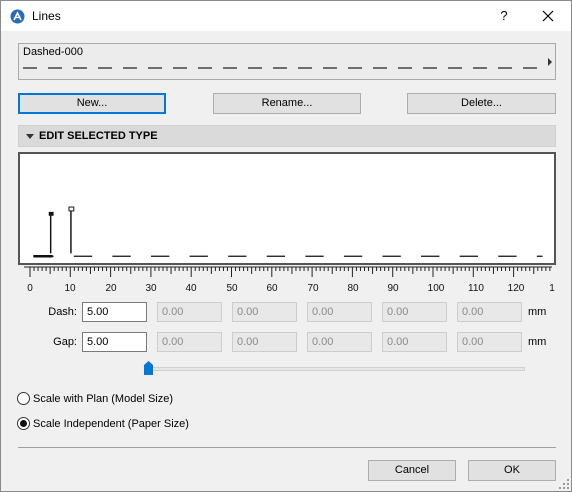 This screenshot has width=572, height=492. What do you see at coordinates (287, 61) in the screenshot?
I see `line-type-selector: Dashed-000` at bounding box center [287, 61].